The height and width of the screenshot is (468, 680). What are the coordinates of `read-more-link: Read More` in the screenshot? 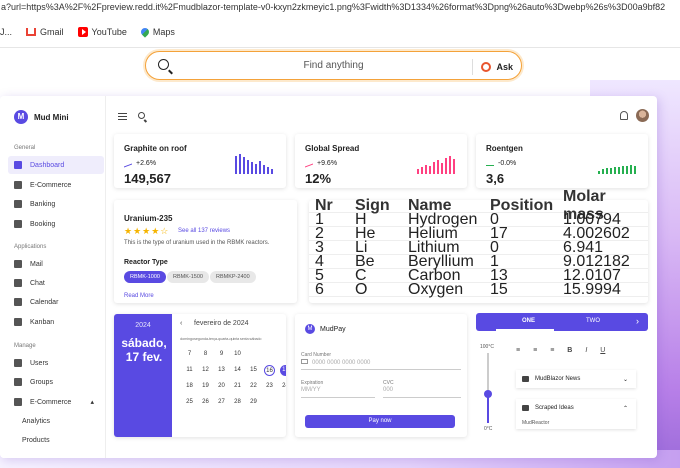 It's located at (139, 296).